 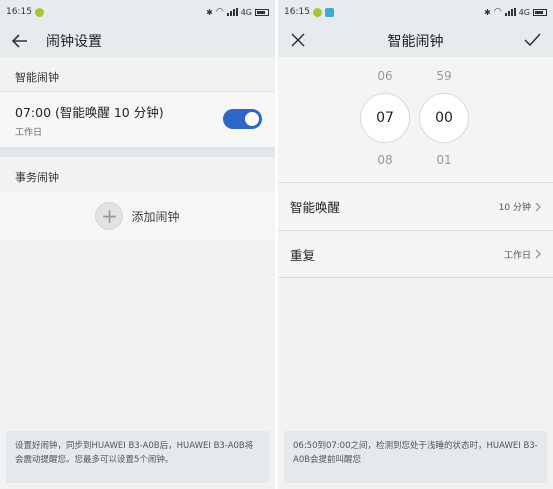 I want to click on minute-wheel: 59 00 01, so click(x=444, y=118).